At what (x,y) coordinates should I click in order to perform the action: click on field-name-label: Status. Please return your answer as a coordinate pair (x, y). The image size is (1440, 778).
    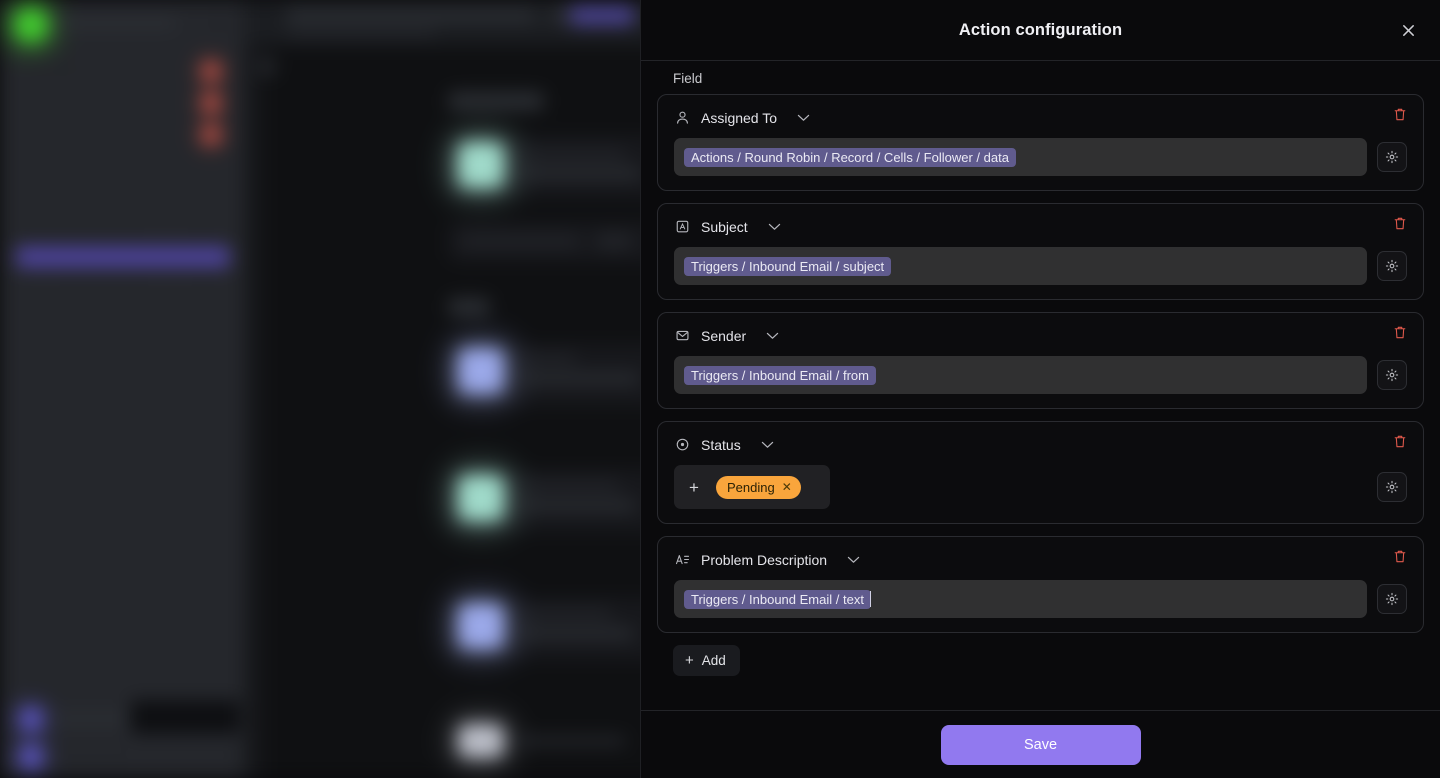
    Looking at the image, I should click on (721, 444).